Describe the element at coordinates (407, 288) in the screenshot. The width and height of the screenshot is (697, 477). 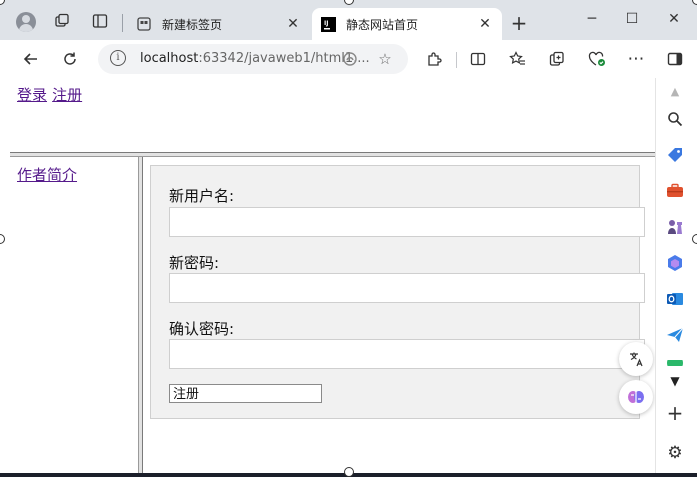
I see `password-field` at that location.